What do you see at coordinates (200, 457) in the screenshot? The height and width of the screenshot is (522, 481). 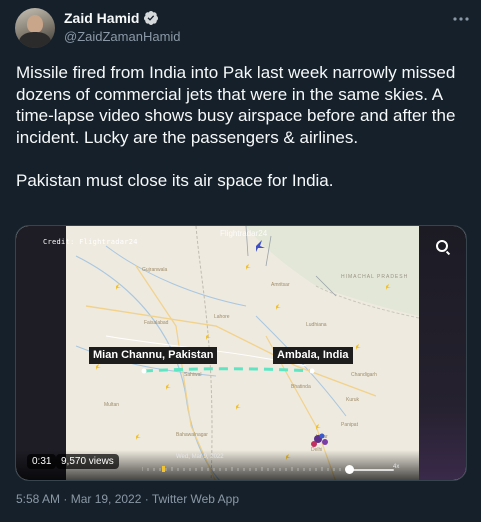 I see `video-date-overlay: Wed, Mar 9, 2022` at bounding box center [200, 457].